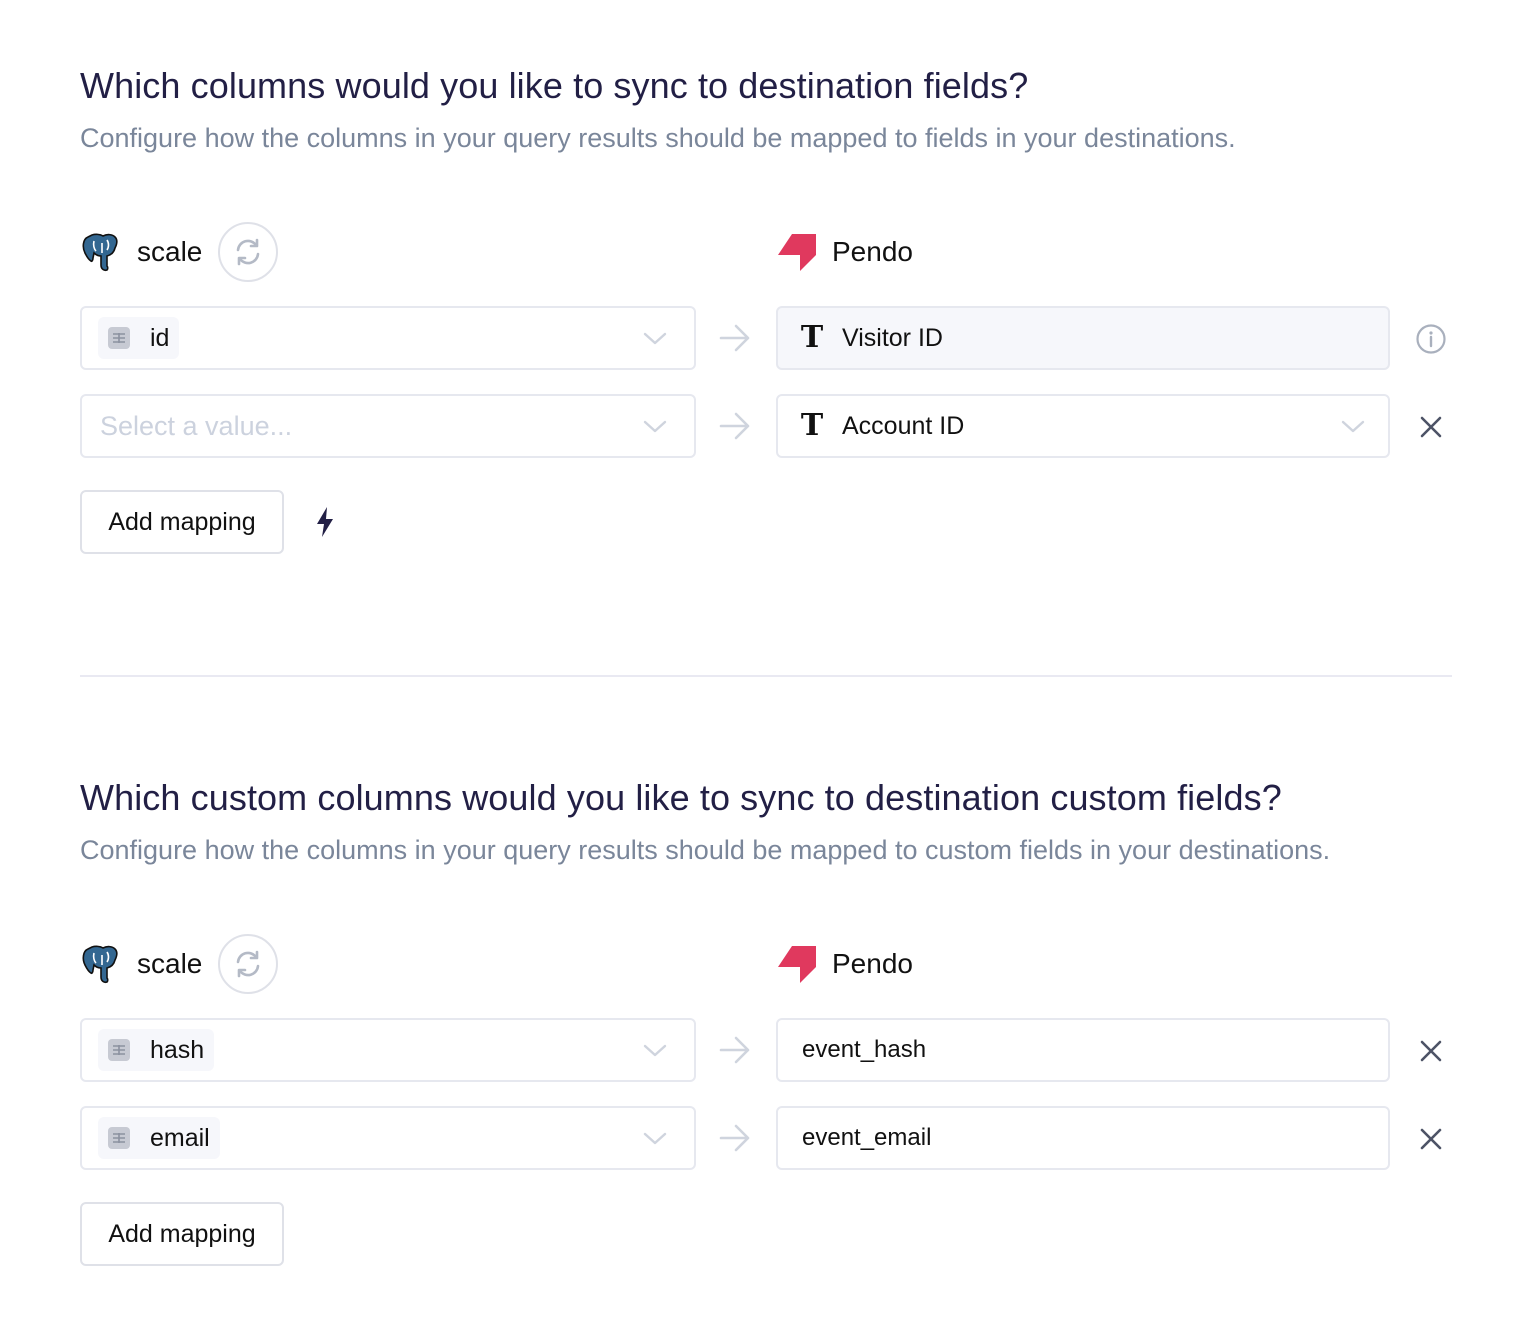 This screenshot has height=1330, width=1524. What do you see at coordinates (864, 1049) in the screenshot?
I see `custom-field-value: event_hash` at bounding box center [864, 1049].